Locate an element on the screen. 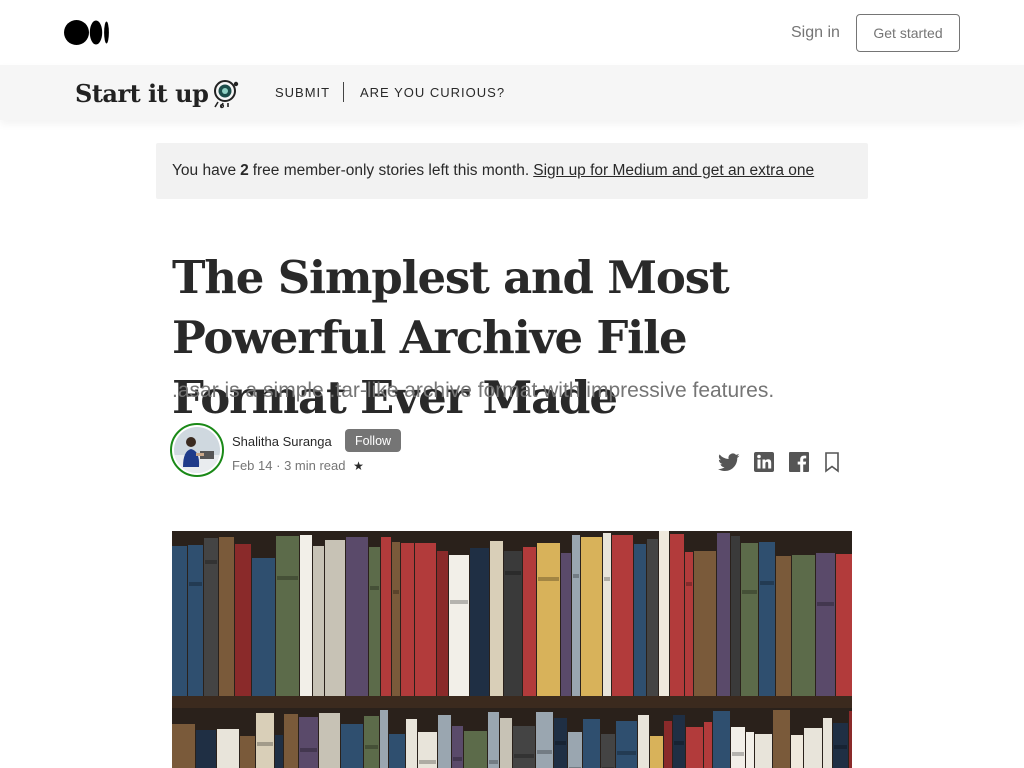 Image resolution: width=1024 pixels, height=768 pixels. banner-prefix: You have is located at coordinates (204, 170).